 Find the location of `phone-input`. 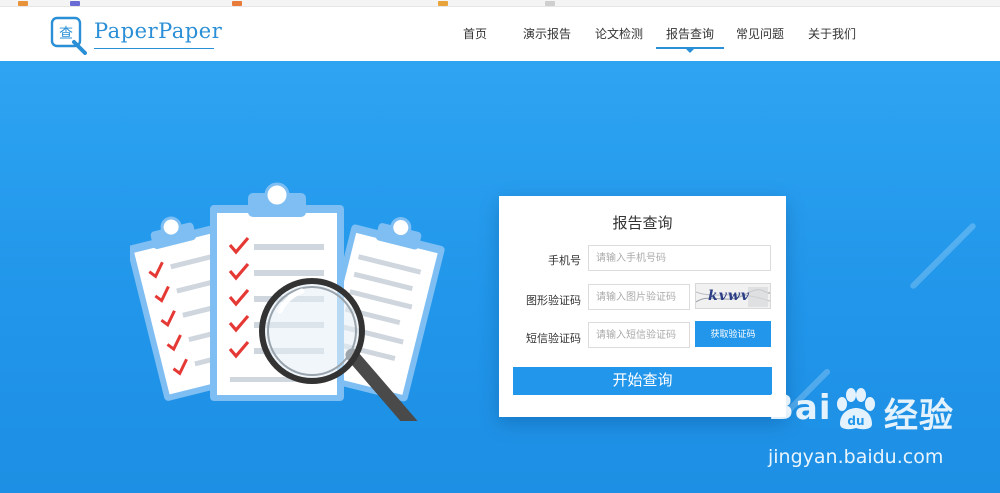

phone-input is located at coordinates (679, 258).